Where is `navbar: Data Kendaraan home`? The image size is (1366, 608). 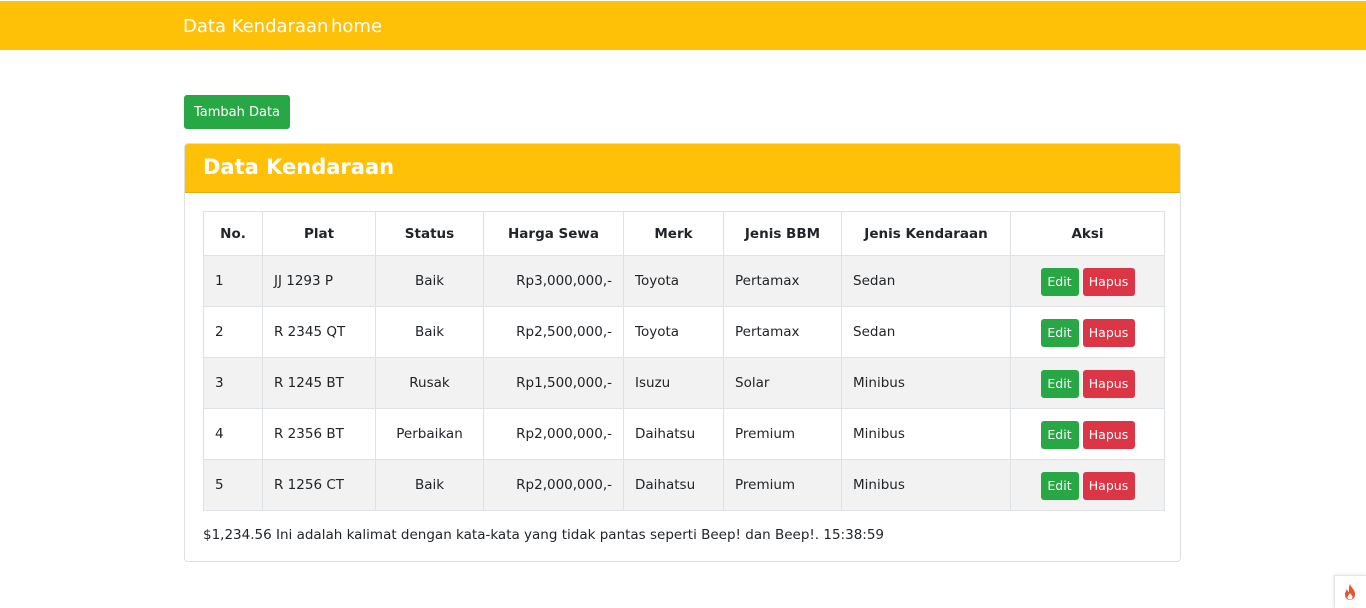 navbar: Data Kendaraan home is located at coordinates (683, 25).